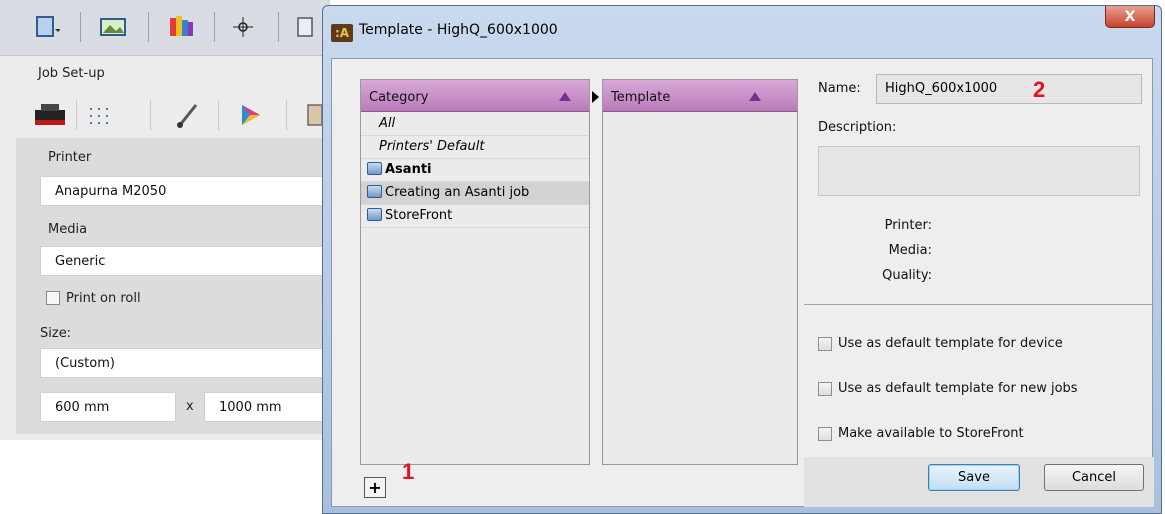  What do you see at coordinates (700, 272) in the screenshot?
I see `template-list: Template` at bounding box center [700, 272].